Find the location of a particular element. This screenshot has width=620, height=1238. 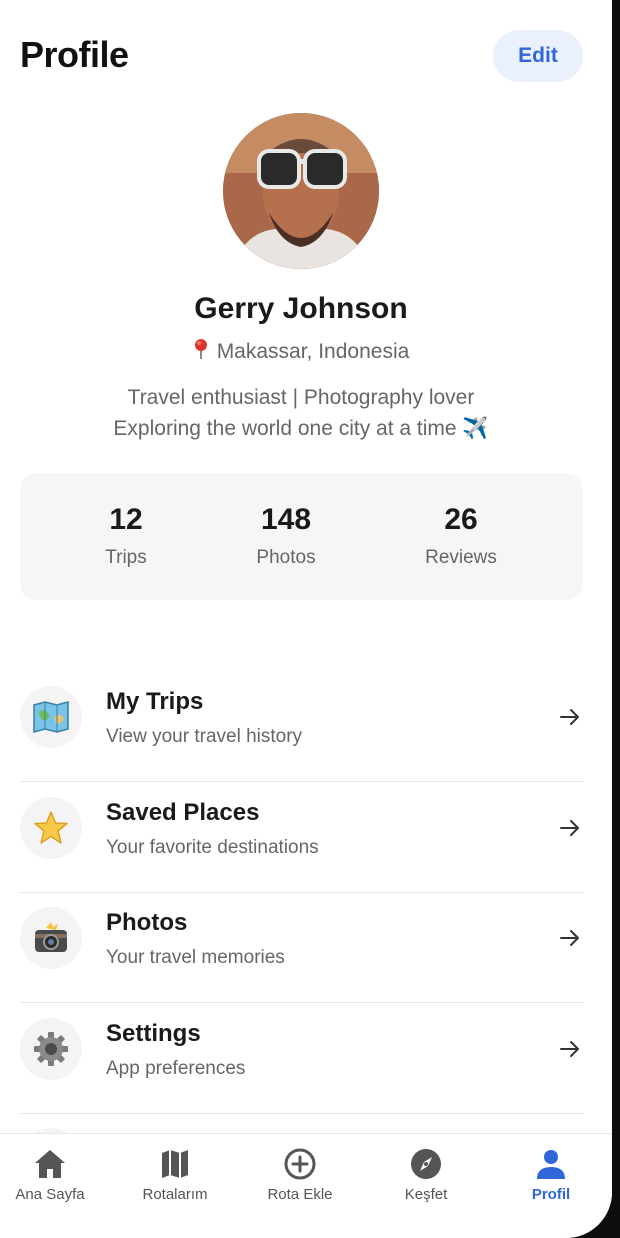

menu-subtitle: View your travel history is located at coordinates (204, 736).